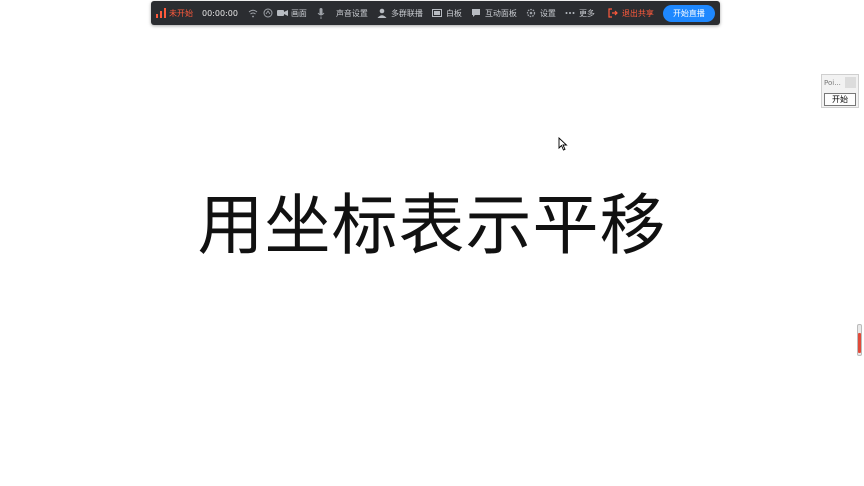 This screenshot has height=486, width=864. Describe the element at coordinates (840, 91) in the screenshot. I see `floating-widget: Poi... 开始` at that location.